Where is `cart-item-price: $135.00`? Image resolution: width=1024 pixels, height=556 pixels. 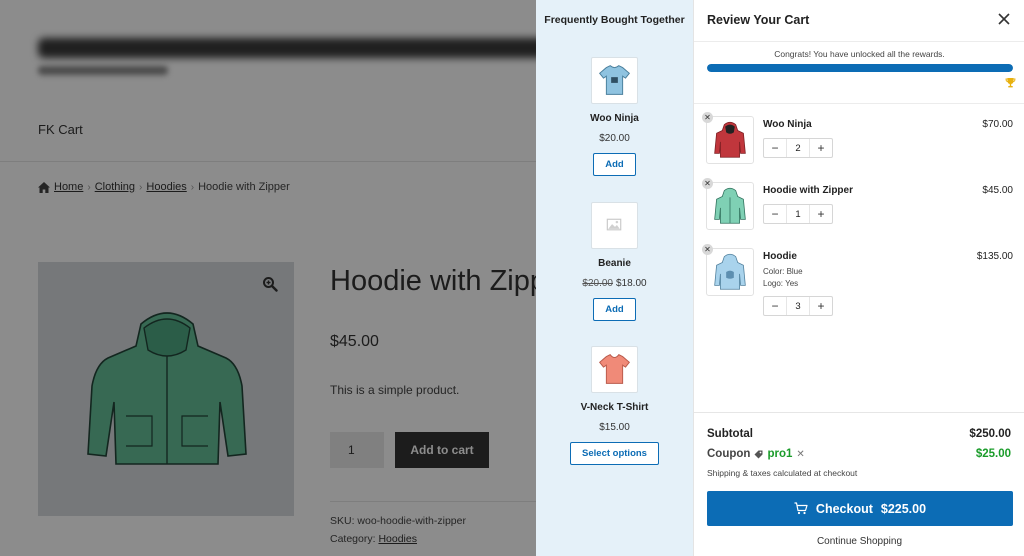 cart-item-price: $135.00 is located at coordinates (994, 256).